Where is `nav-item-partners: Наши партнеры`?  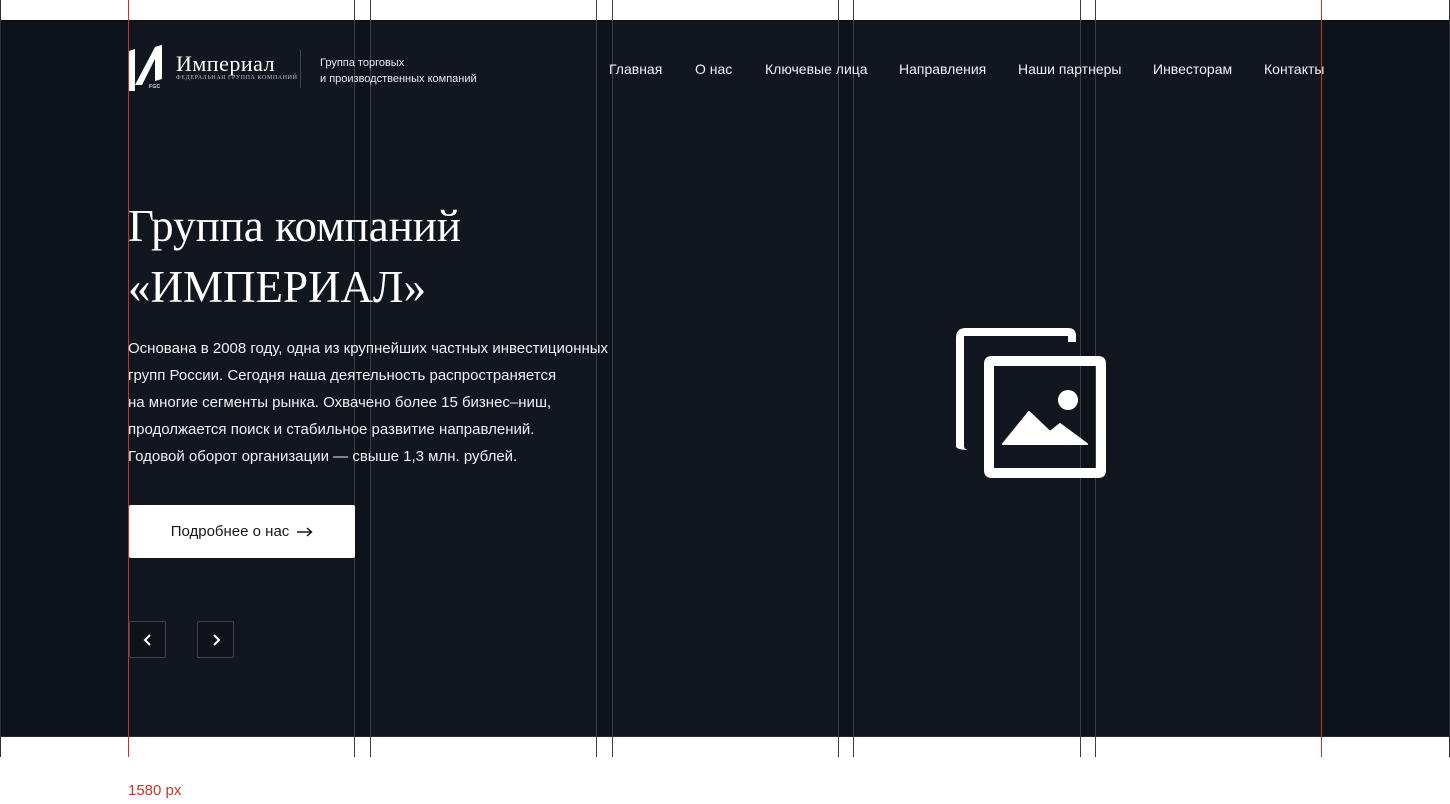 nav-item-partners: Наши партнеры is located at coordinates (1085, 69).